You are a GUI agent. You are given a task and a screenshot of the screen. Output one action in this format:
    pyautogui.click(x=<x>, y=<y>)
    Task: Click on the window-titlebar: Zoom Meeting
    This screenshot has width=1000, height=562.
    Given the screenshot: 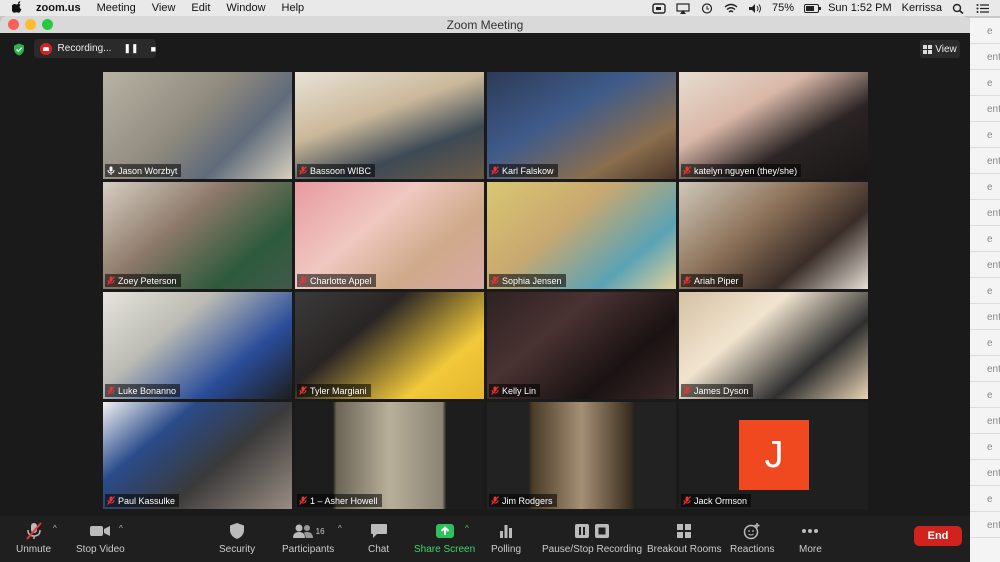 What is the action you would take?
    pyautogui.click(x=485, y=24)
    